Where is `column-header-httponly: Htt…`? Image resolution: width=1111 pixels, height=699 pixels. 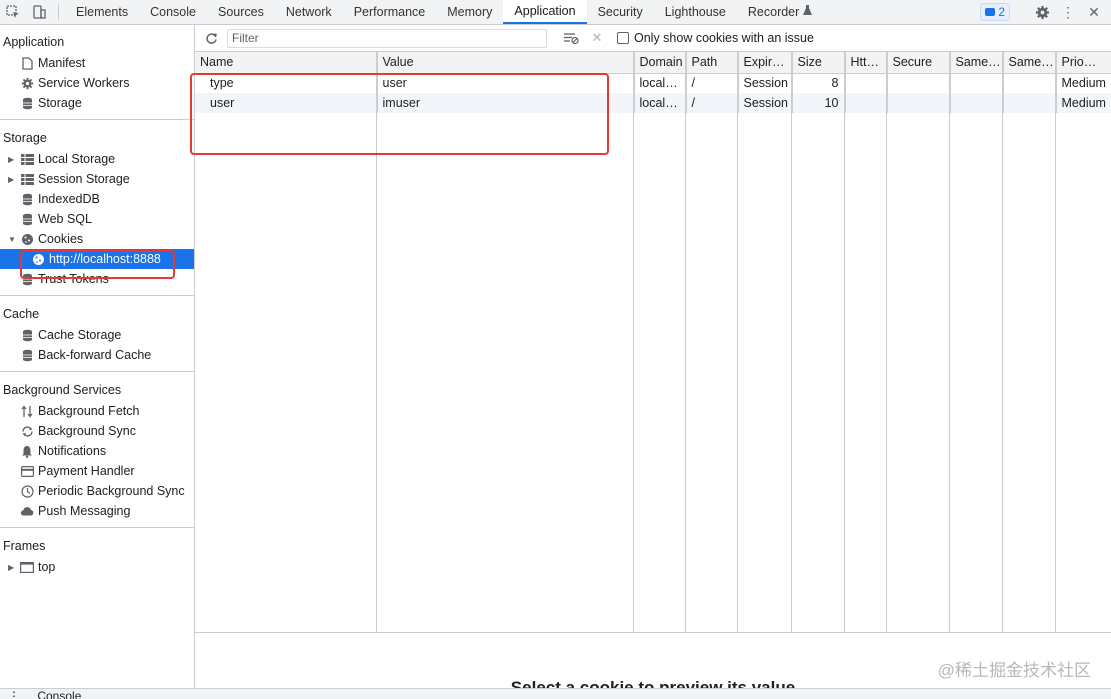 column-header-httponly: Htt… is located at coordinates (866, 63).